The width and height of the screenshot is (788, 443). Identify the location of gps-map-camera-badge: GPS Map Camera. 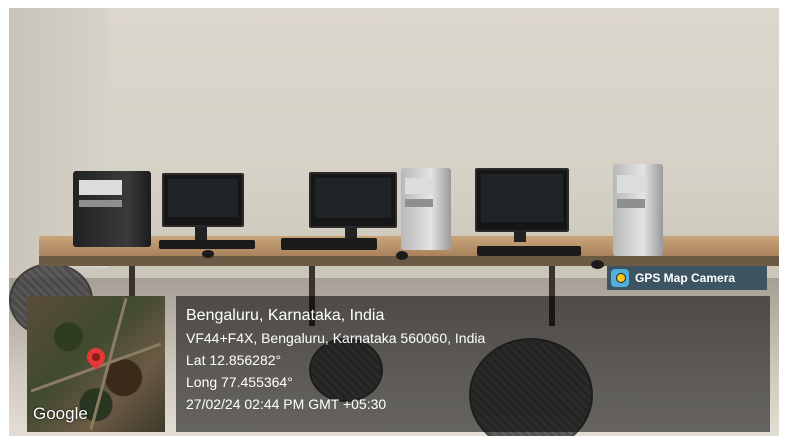
(687, 278).